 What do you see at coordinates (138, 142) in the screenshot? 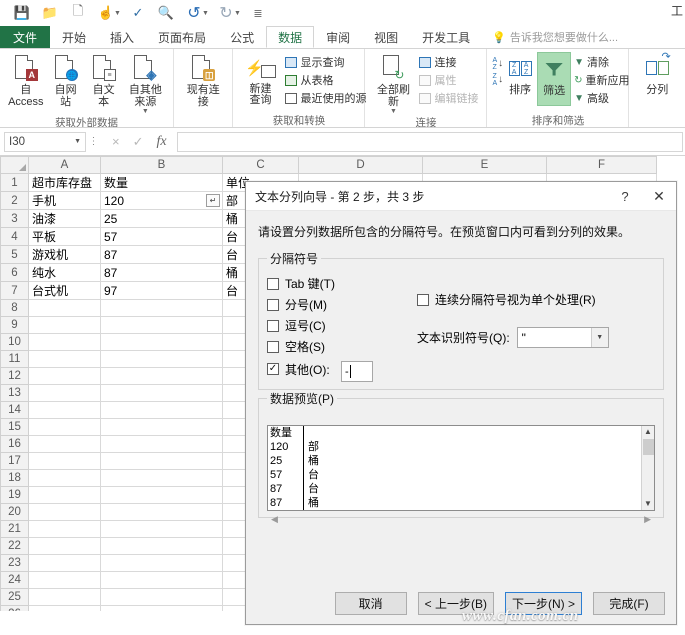
I see `enter-formula-icon: ✓` at bounding box center [138, 142].